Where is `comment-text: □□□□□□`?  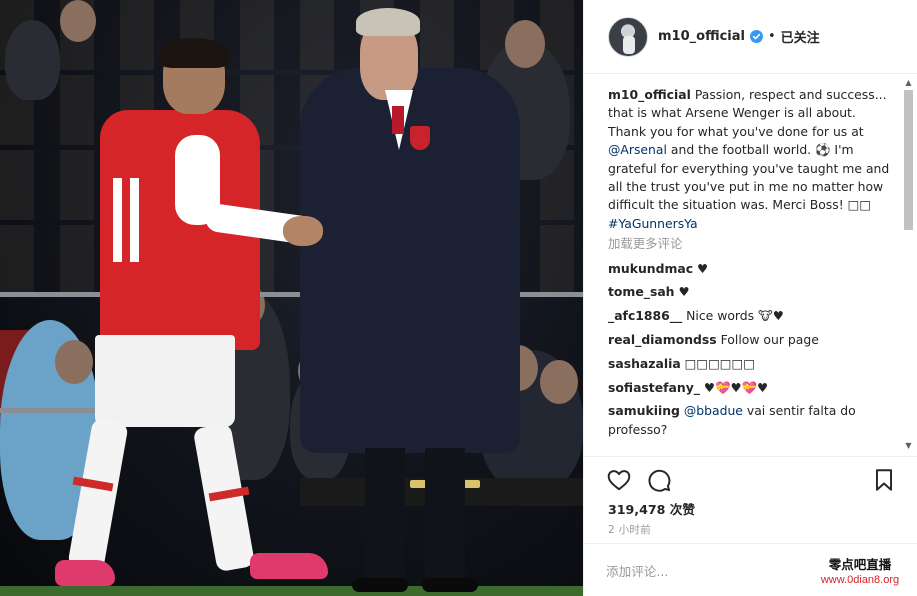
comment-text: □□□□□□ is located at coordinates (717, 363).